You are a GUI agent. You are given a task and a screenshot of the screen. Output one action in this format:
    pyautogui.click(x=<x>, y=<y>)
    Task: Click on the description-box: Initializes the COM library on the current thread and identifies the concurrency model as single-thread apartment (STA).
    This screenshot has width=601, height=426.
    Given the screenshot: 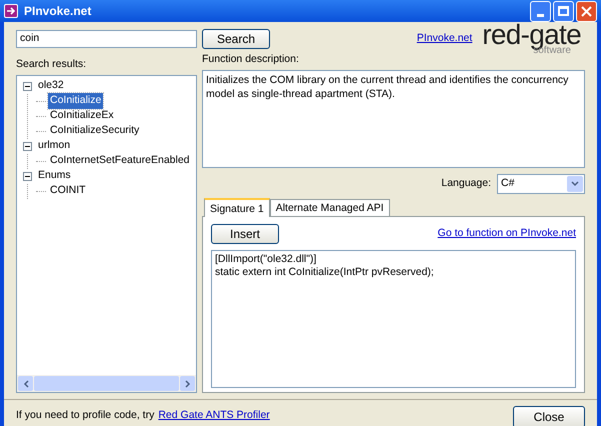 What is the action you would take?
    pyautogui.click(x=393, y=119)
    